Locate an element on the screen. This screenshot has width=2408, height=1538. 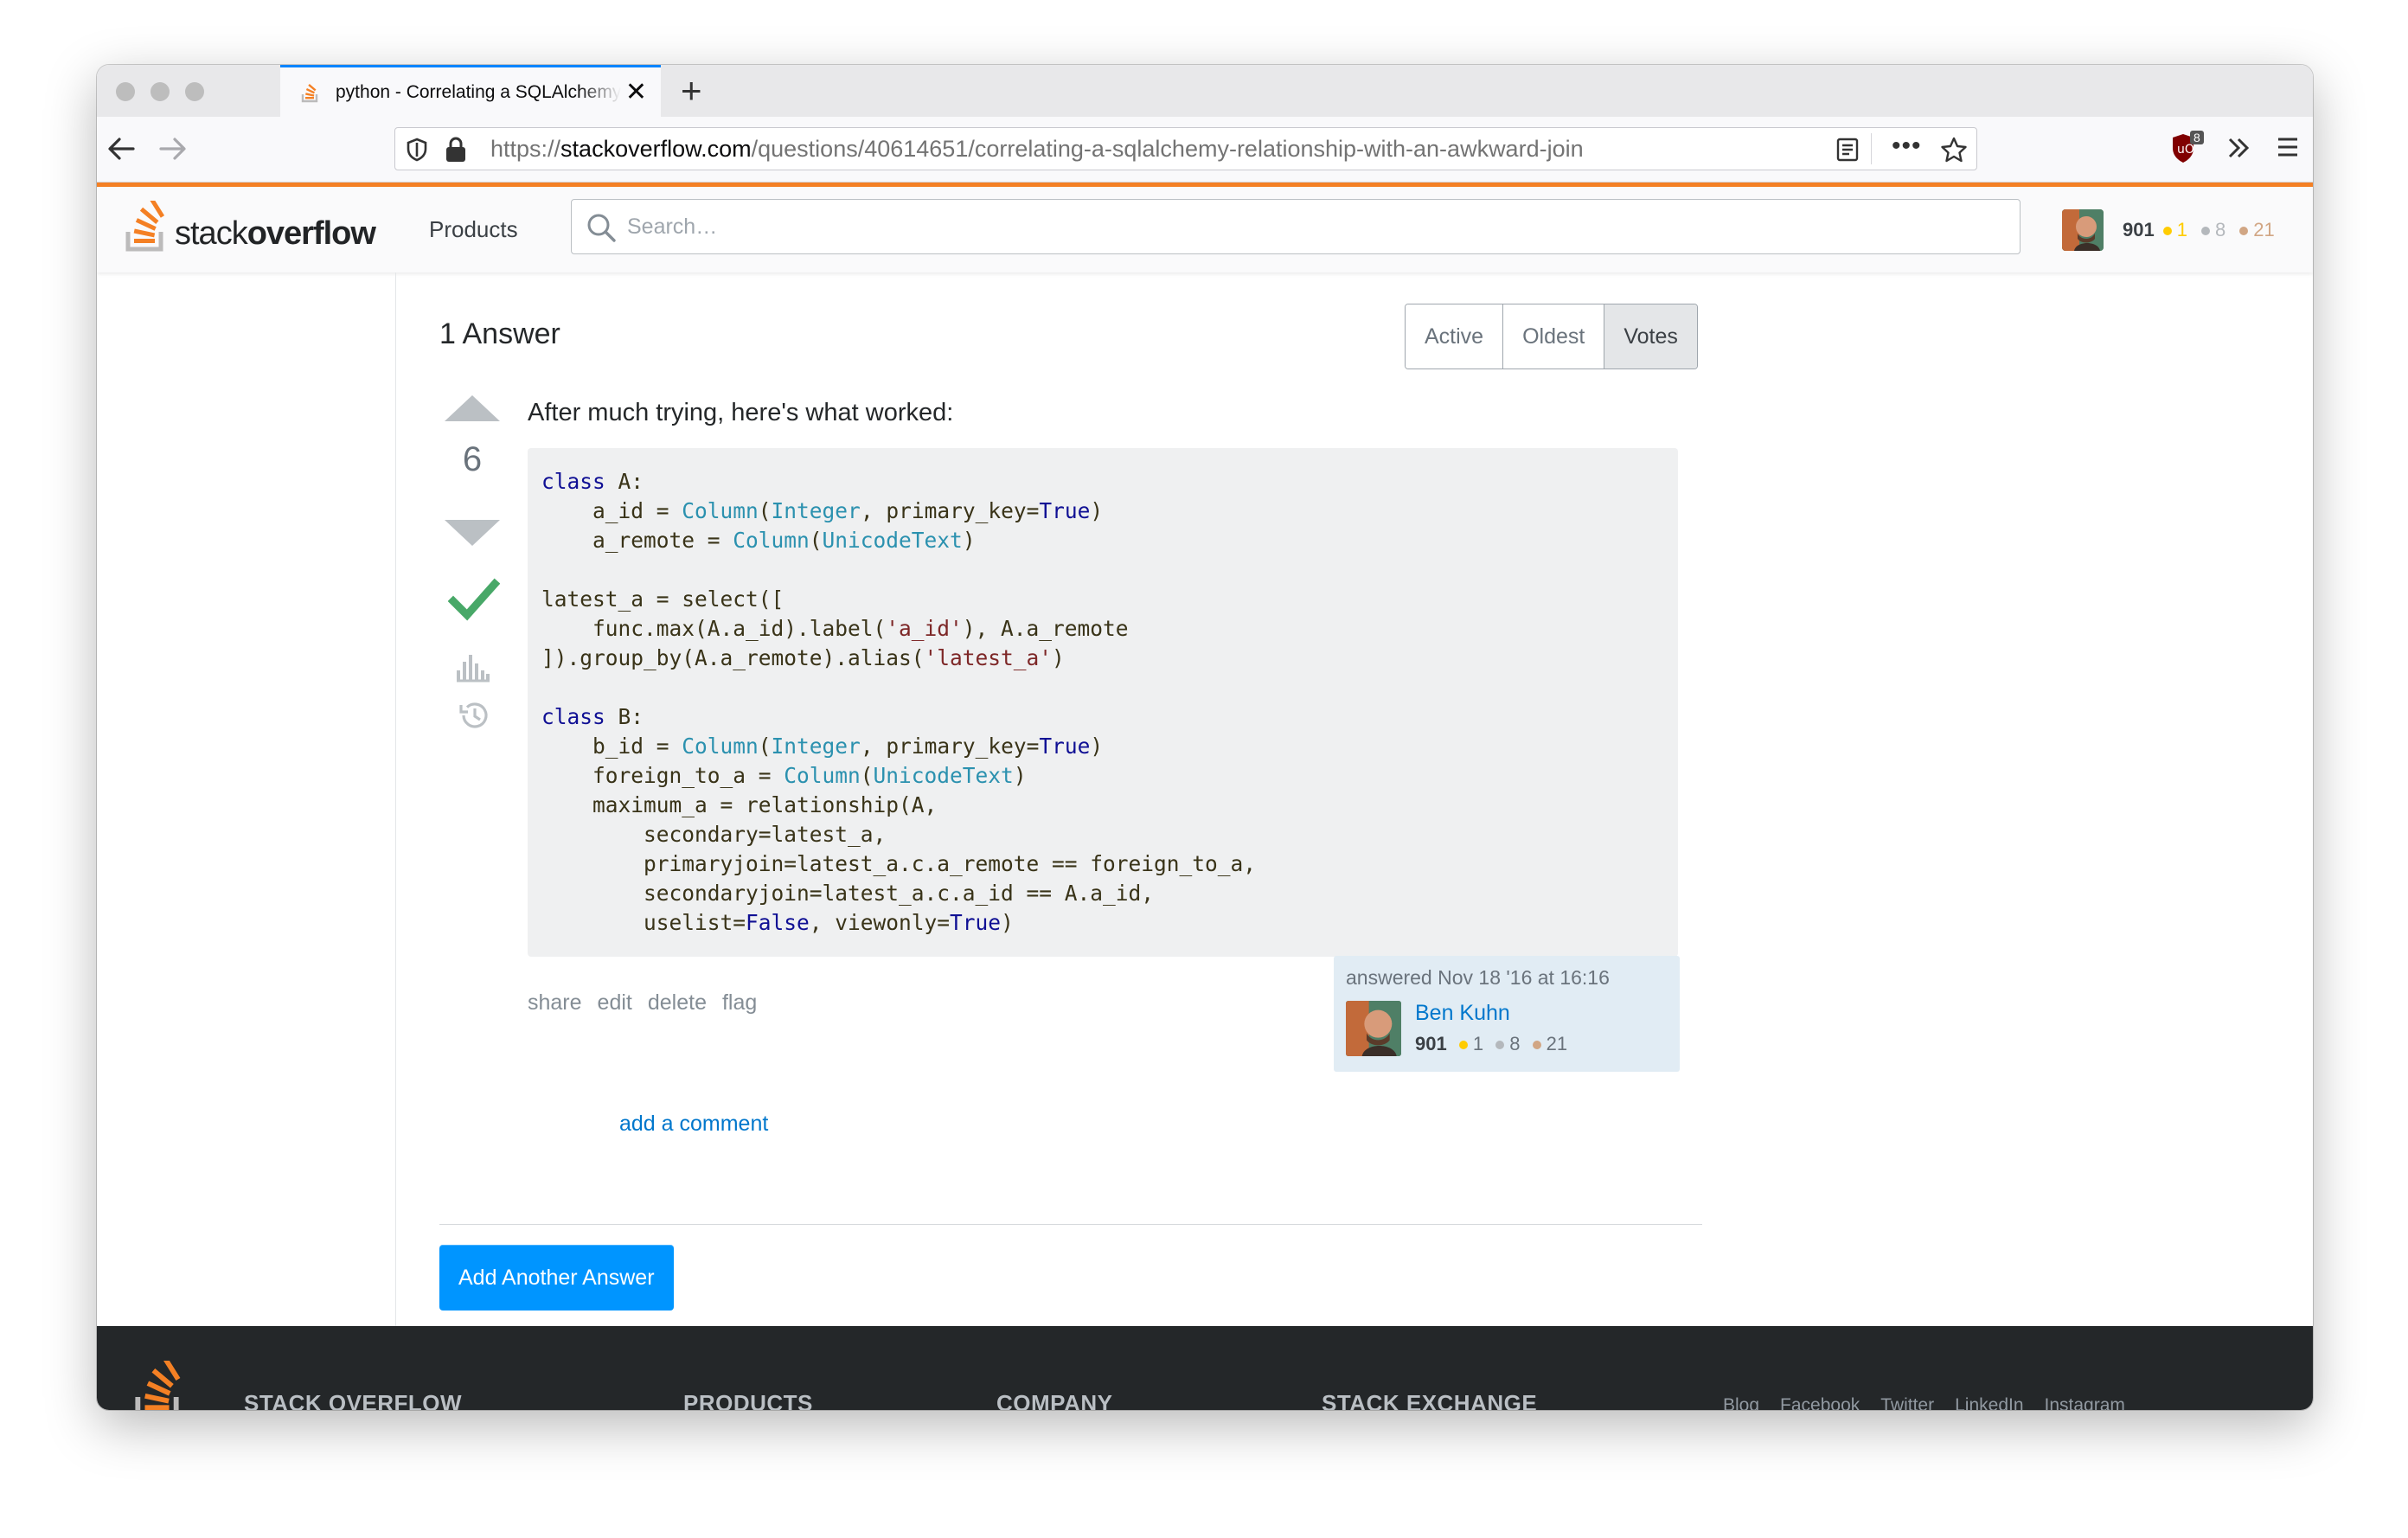
left-sidebar is located at coordinates (246, 832).